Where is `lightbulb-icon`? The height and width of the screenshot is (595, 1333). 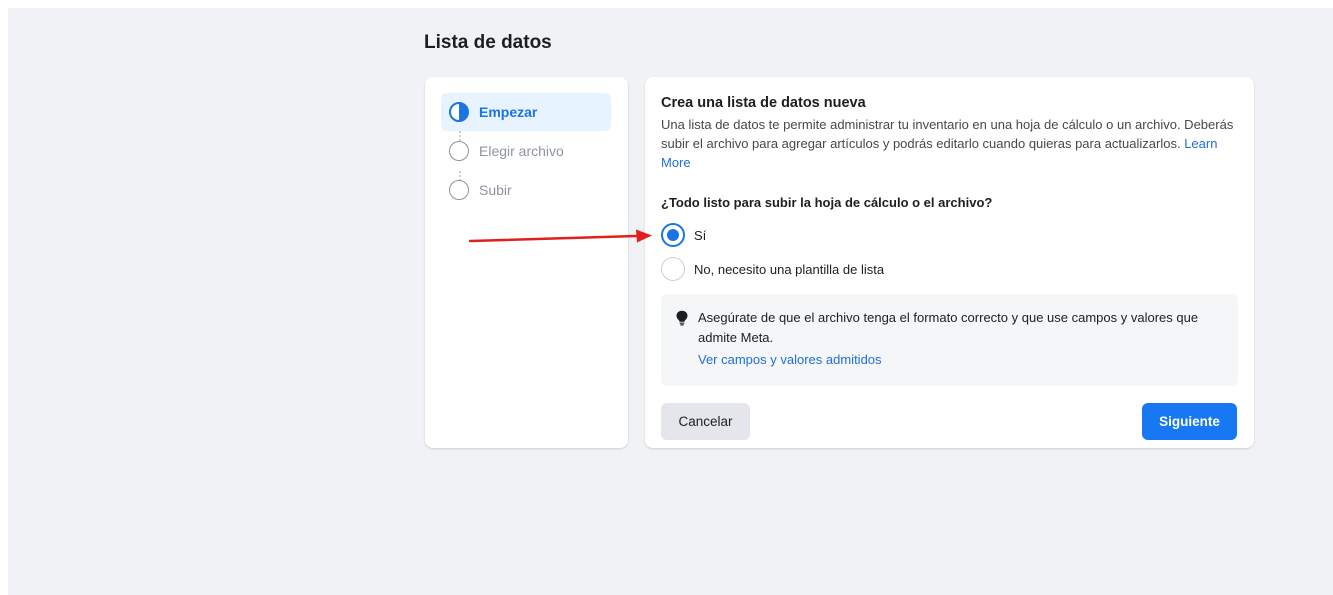 lightbulb-icon is located at coordinates (682, 318).